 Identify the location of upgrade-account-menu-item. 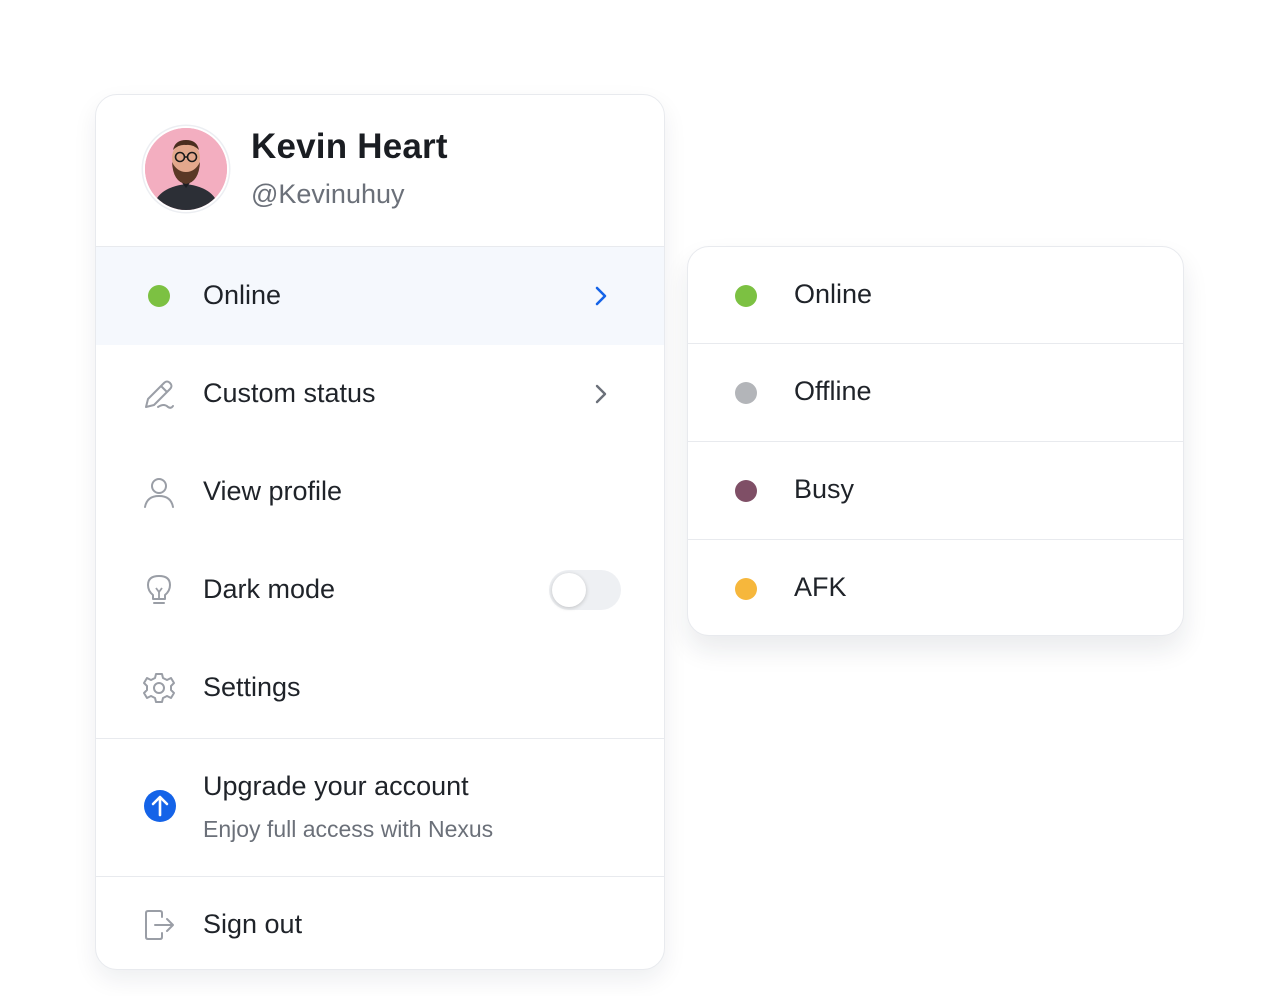
(380, 807).